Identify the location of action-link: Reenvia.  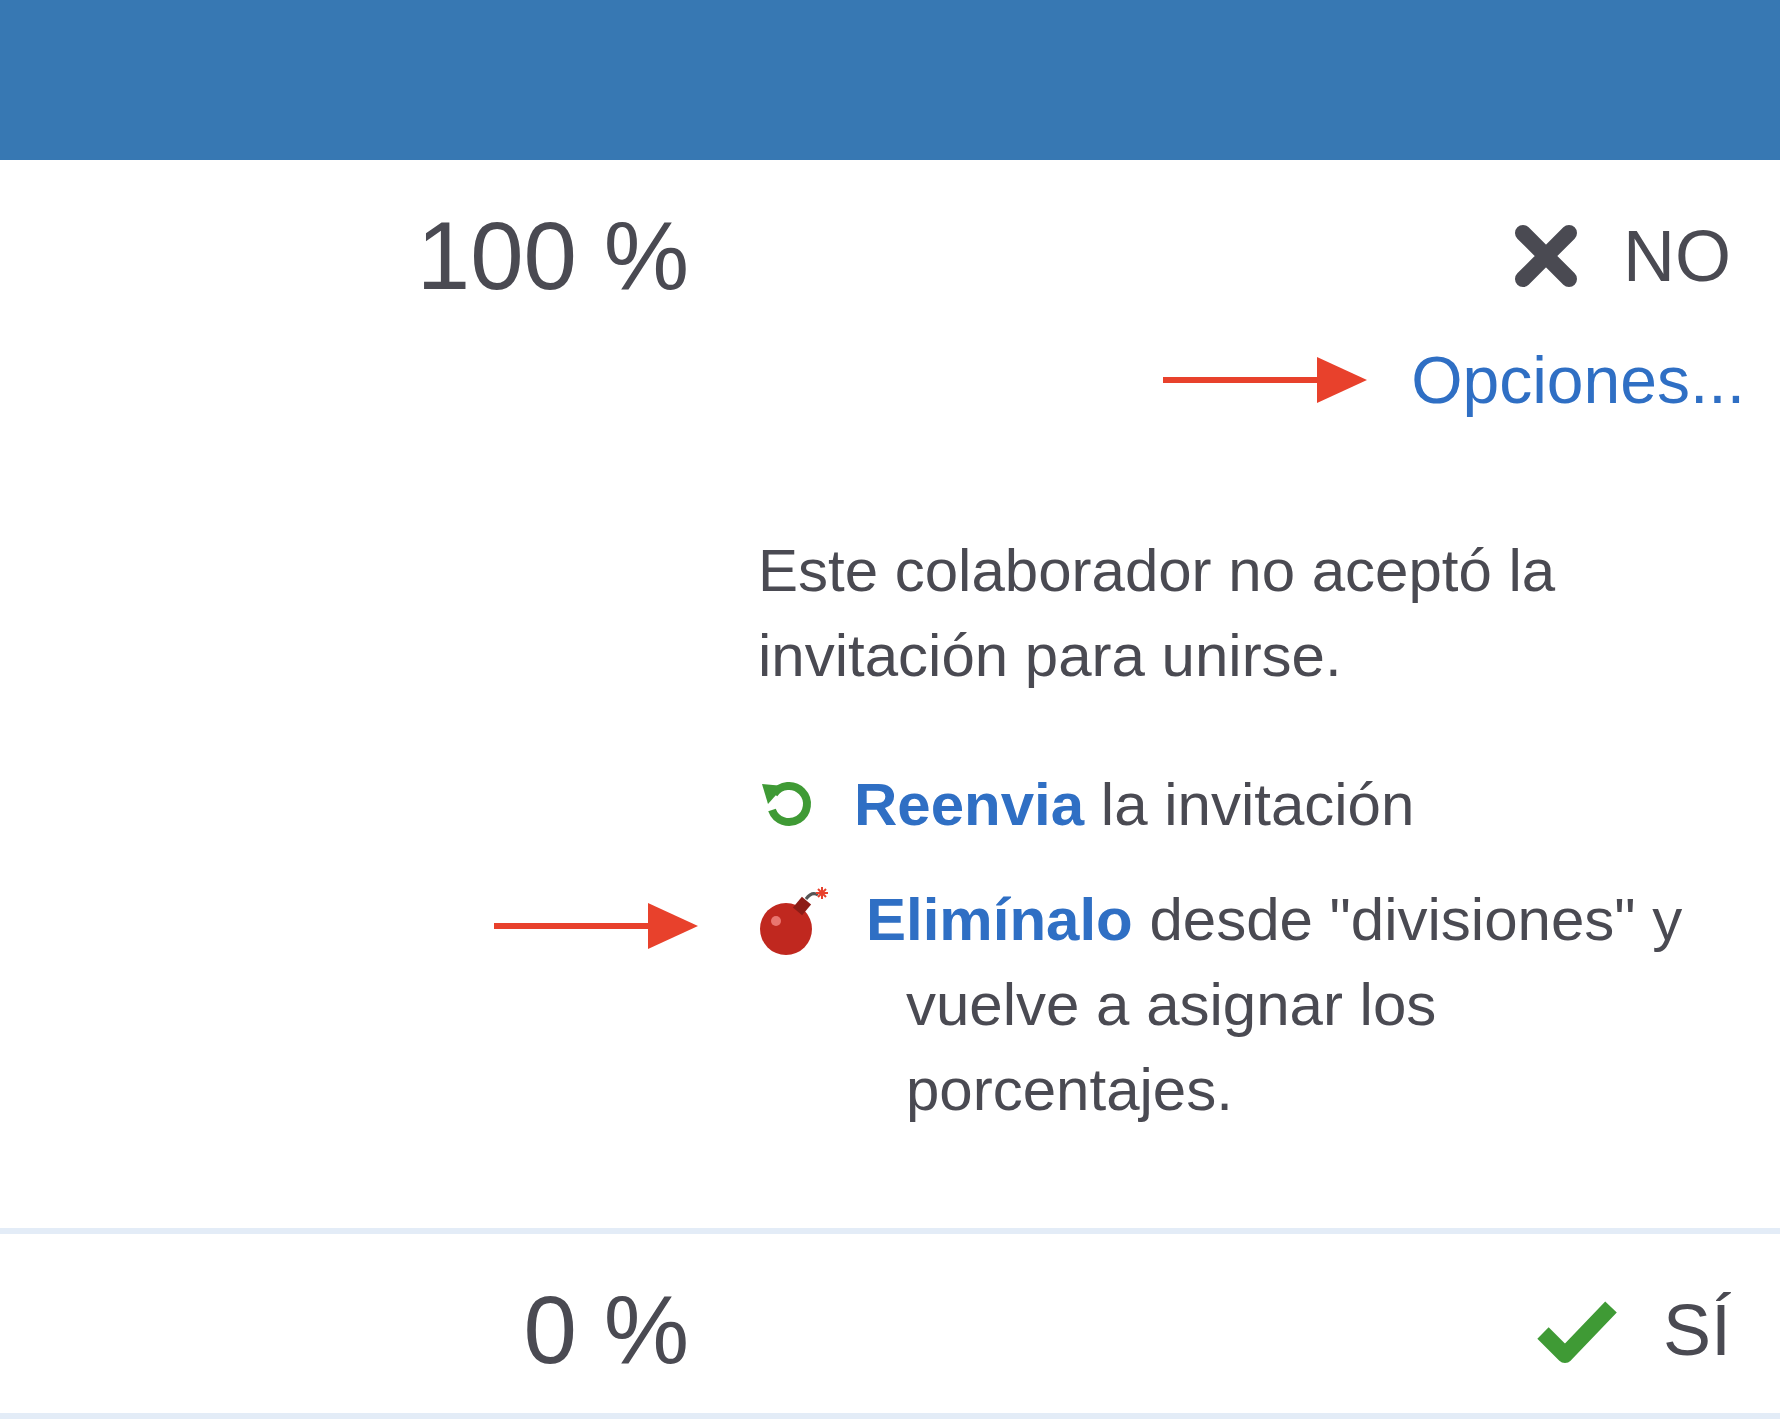
(969, 804).